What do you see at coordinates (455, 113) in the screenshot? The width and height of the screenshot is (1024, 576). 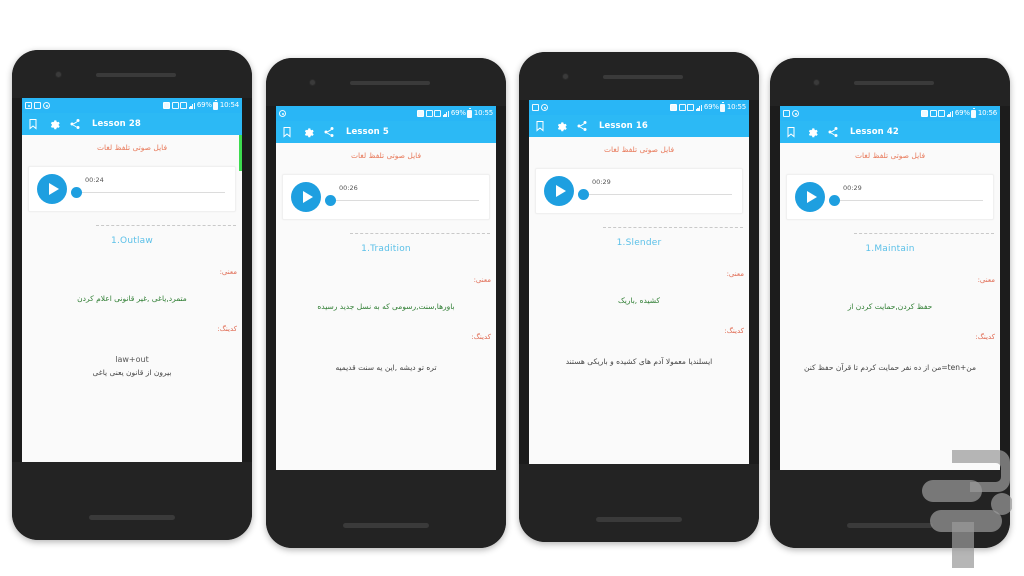 I see `status-bar-right-2: 69% 10:55` at bounding box center [455, 113].